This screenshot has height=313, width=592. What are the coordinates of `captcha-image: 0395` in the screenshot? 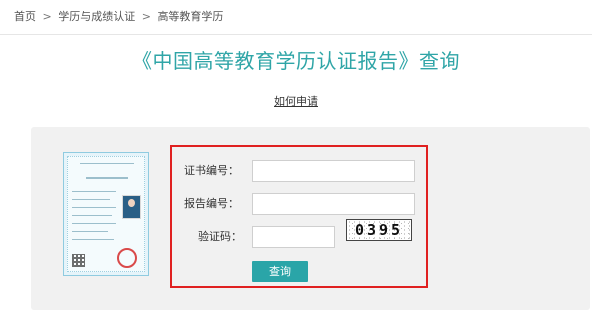 It's located at (379, 230).